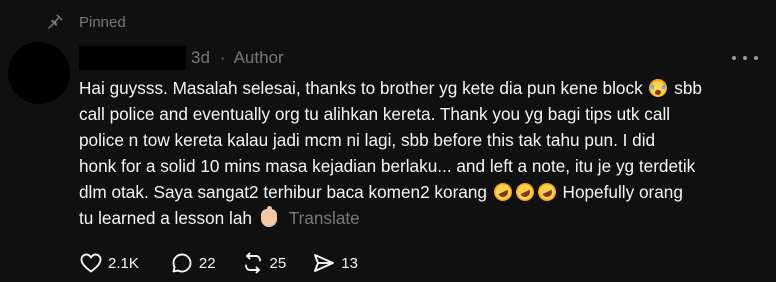 The image size is (776, 282). What do you see at coordinates (132, 58) in the screenshot?
I see `redacted-username` at bounding box center [132, 58].